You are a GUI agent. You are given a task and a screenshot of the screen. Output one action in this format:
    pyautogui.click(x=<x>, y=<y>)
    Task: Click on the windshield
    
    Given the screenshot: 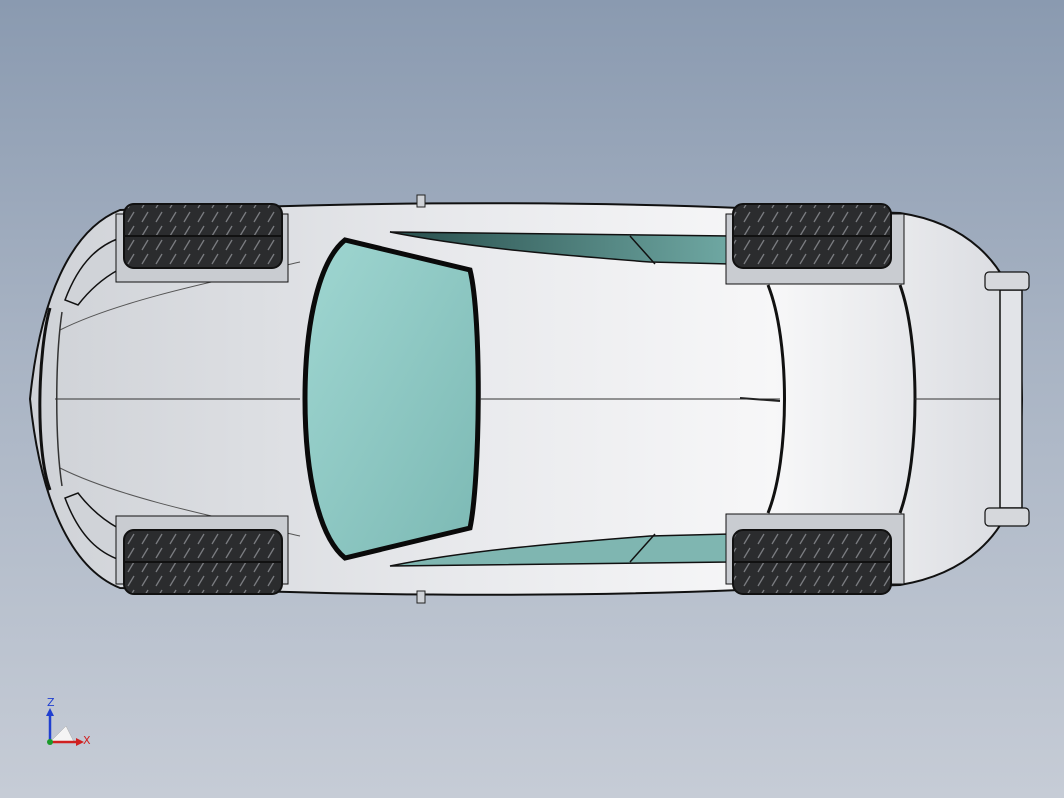 What is the action you would take?
    pyautogui.click(x=391, y=399)
    